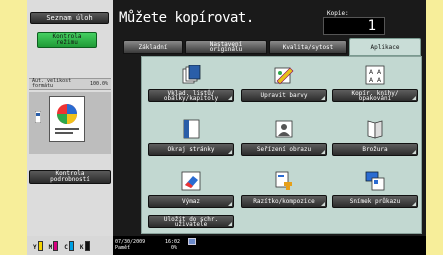  I want to click on function-cell: Razítko/kompozice, so click(284, 194).